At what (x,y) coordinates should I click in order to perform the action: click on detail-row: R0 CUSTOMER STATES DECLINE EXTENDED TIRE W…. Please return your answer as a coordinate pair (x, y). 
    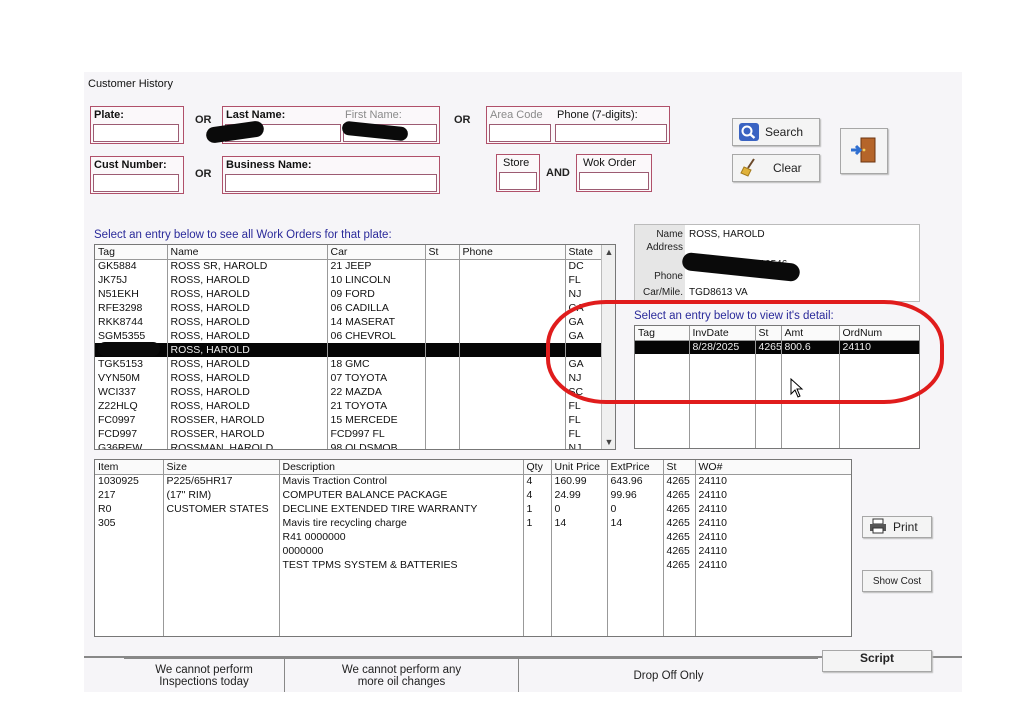
    Looking at the image, I should click on (473, 509).